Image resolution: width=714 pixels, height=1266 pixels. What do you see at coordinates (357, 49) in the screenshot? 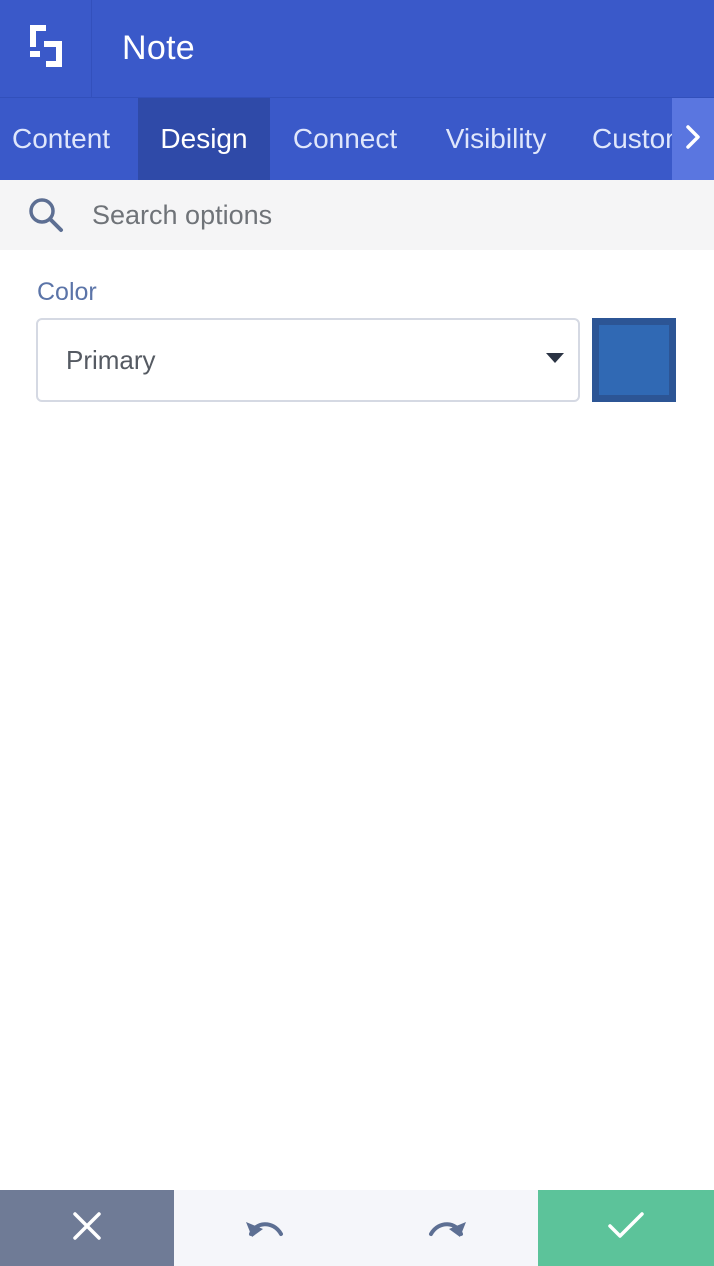
I see `panel-header: Note` at bounding box center [357, 49].